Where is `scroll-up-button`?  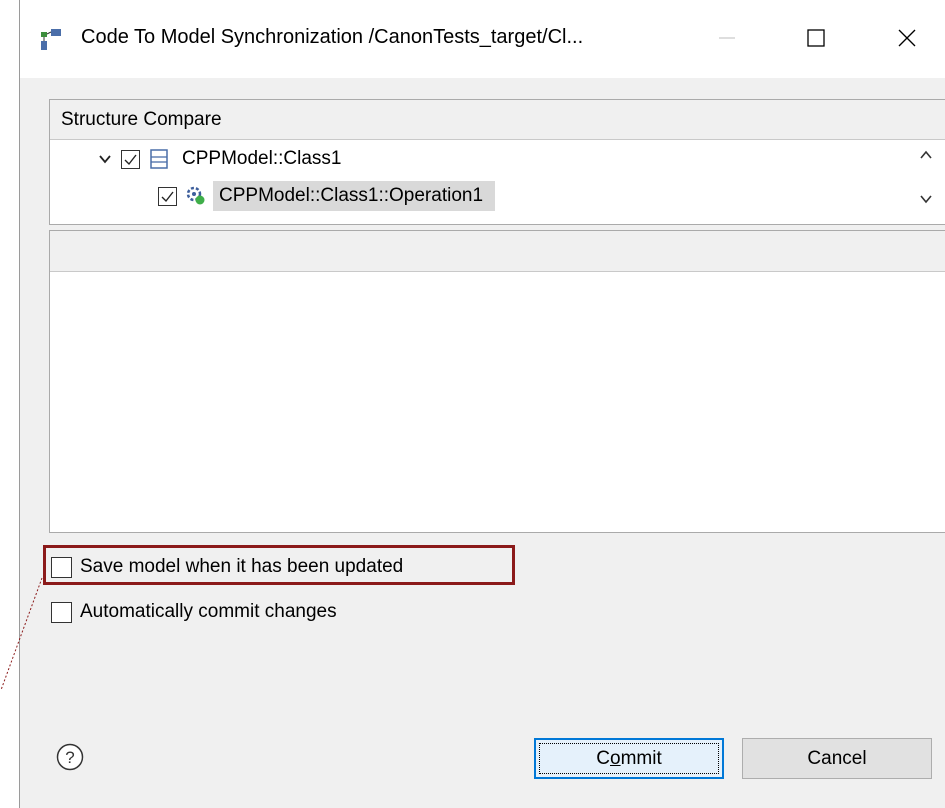
scroll-up-button is located at coordinates (926, 157).